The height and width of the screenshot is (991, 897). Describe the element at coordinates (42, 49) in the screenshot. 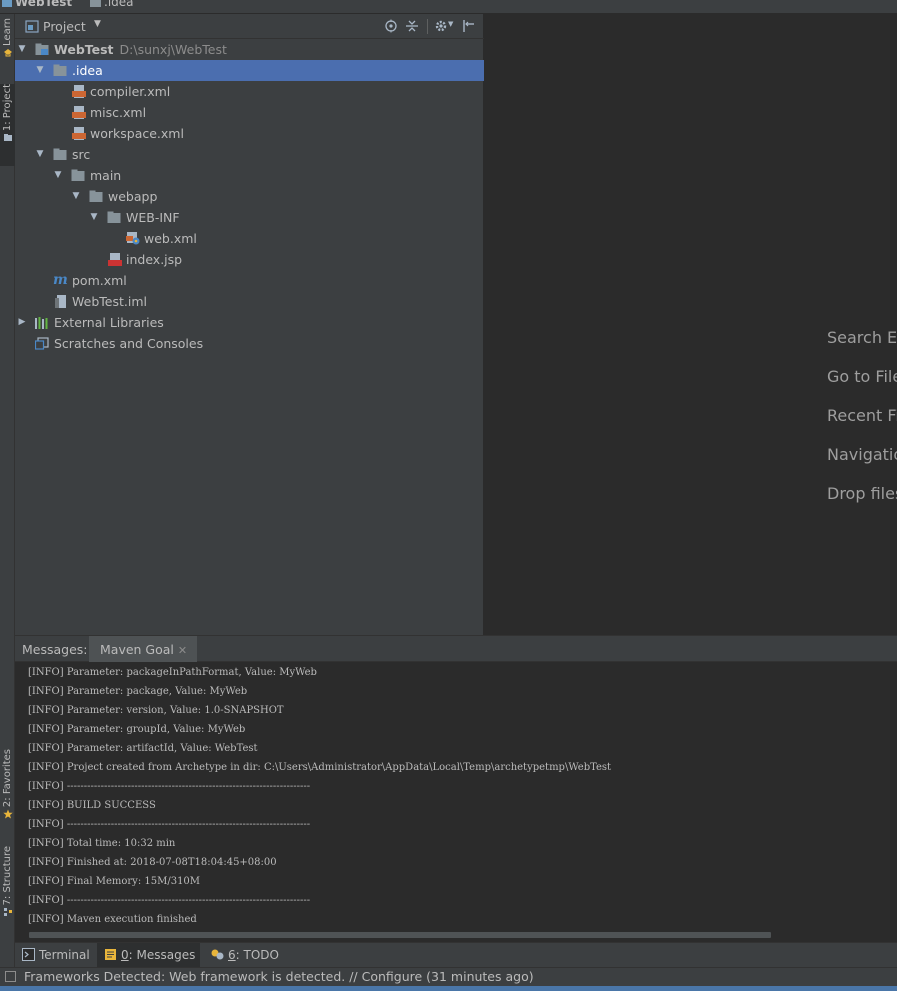

I see `module-folder-icon` at that location.